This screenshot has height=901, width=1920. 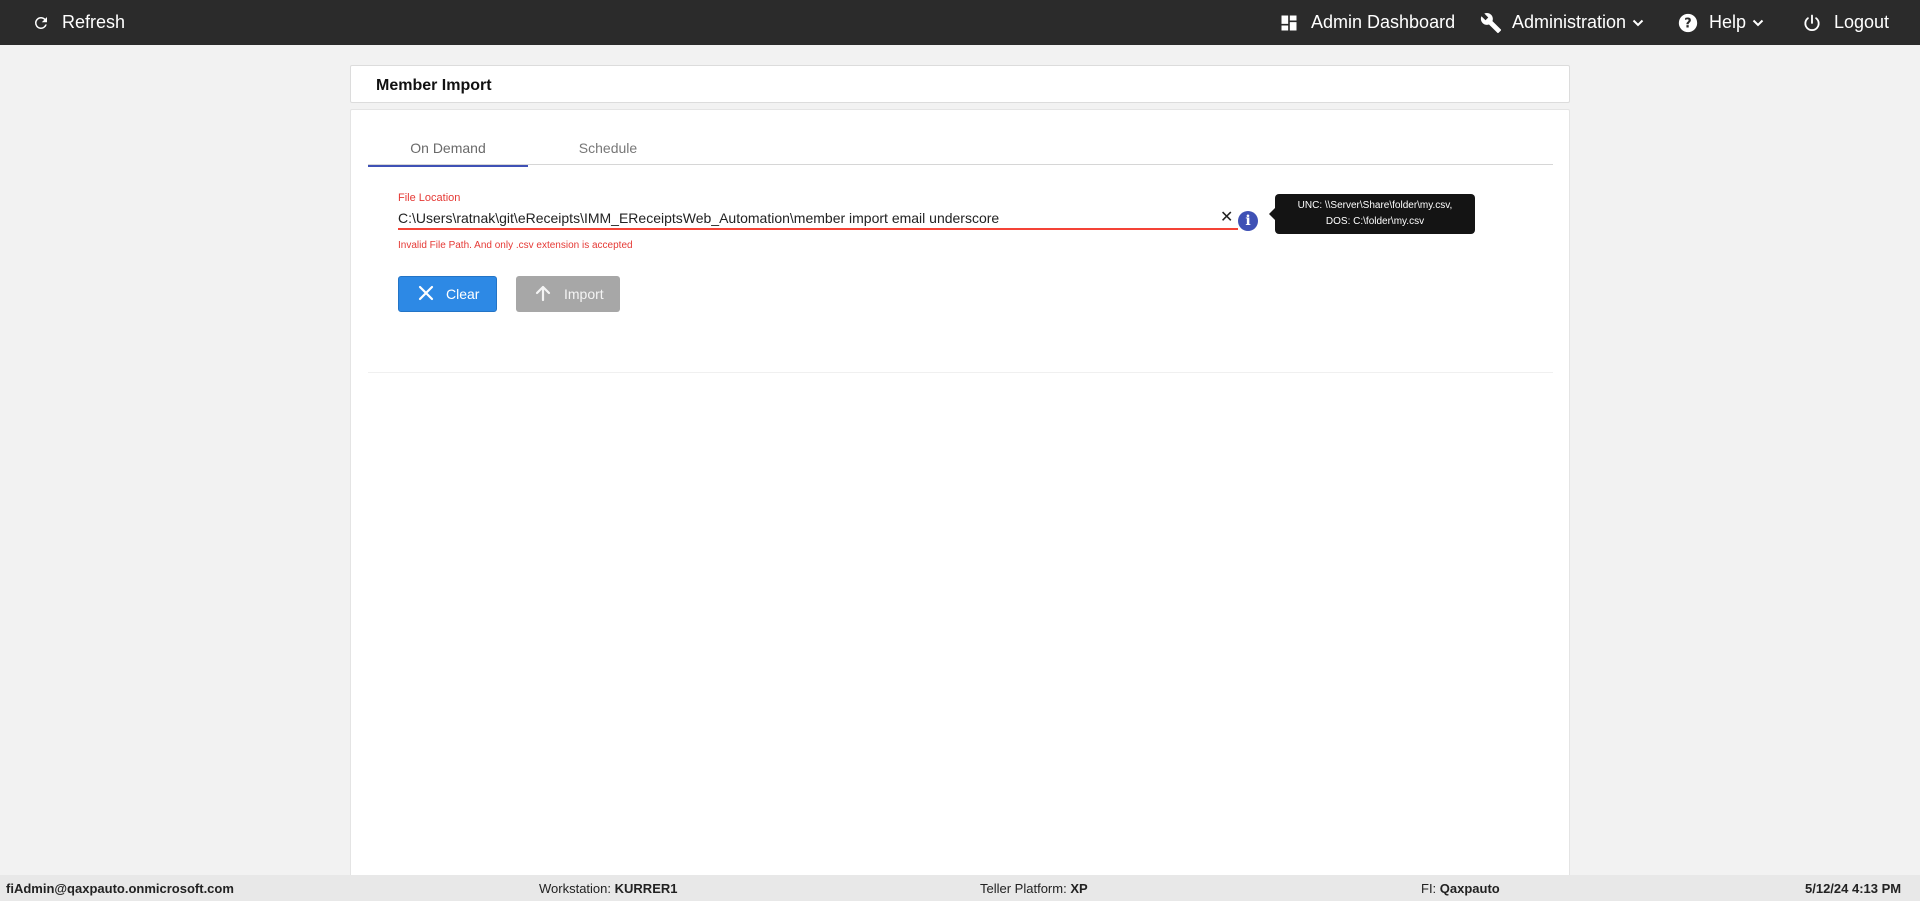 I want to click on fi-label: FI:, so click(x=1429, y=888).